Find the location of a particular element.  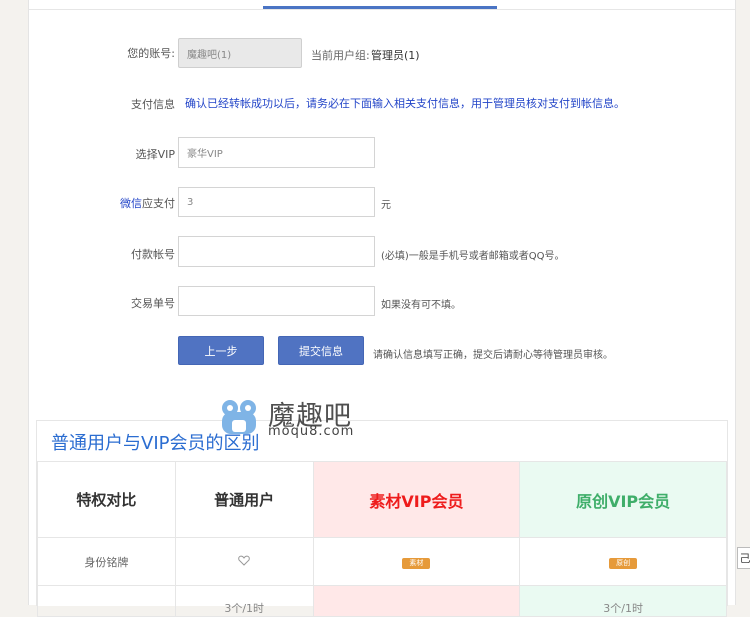

moqu-logo-icon is located at coordinates (239, 417).